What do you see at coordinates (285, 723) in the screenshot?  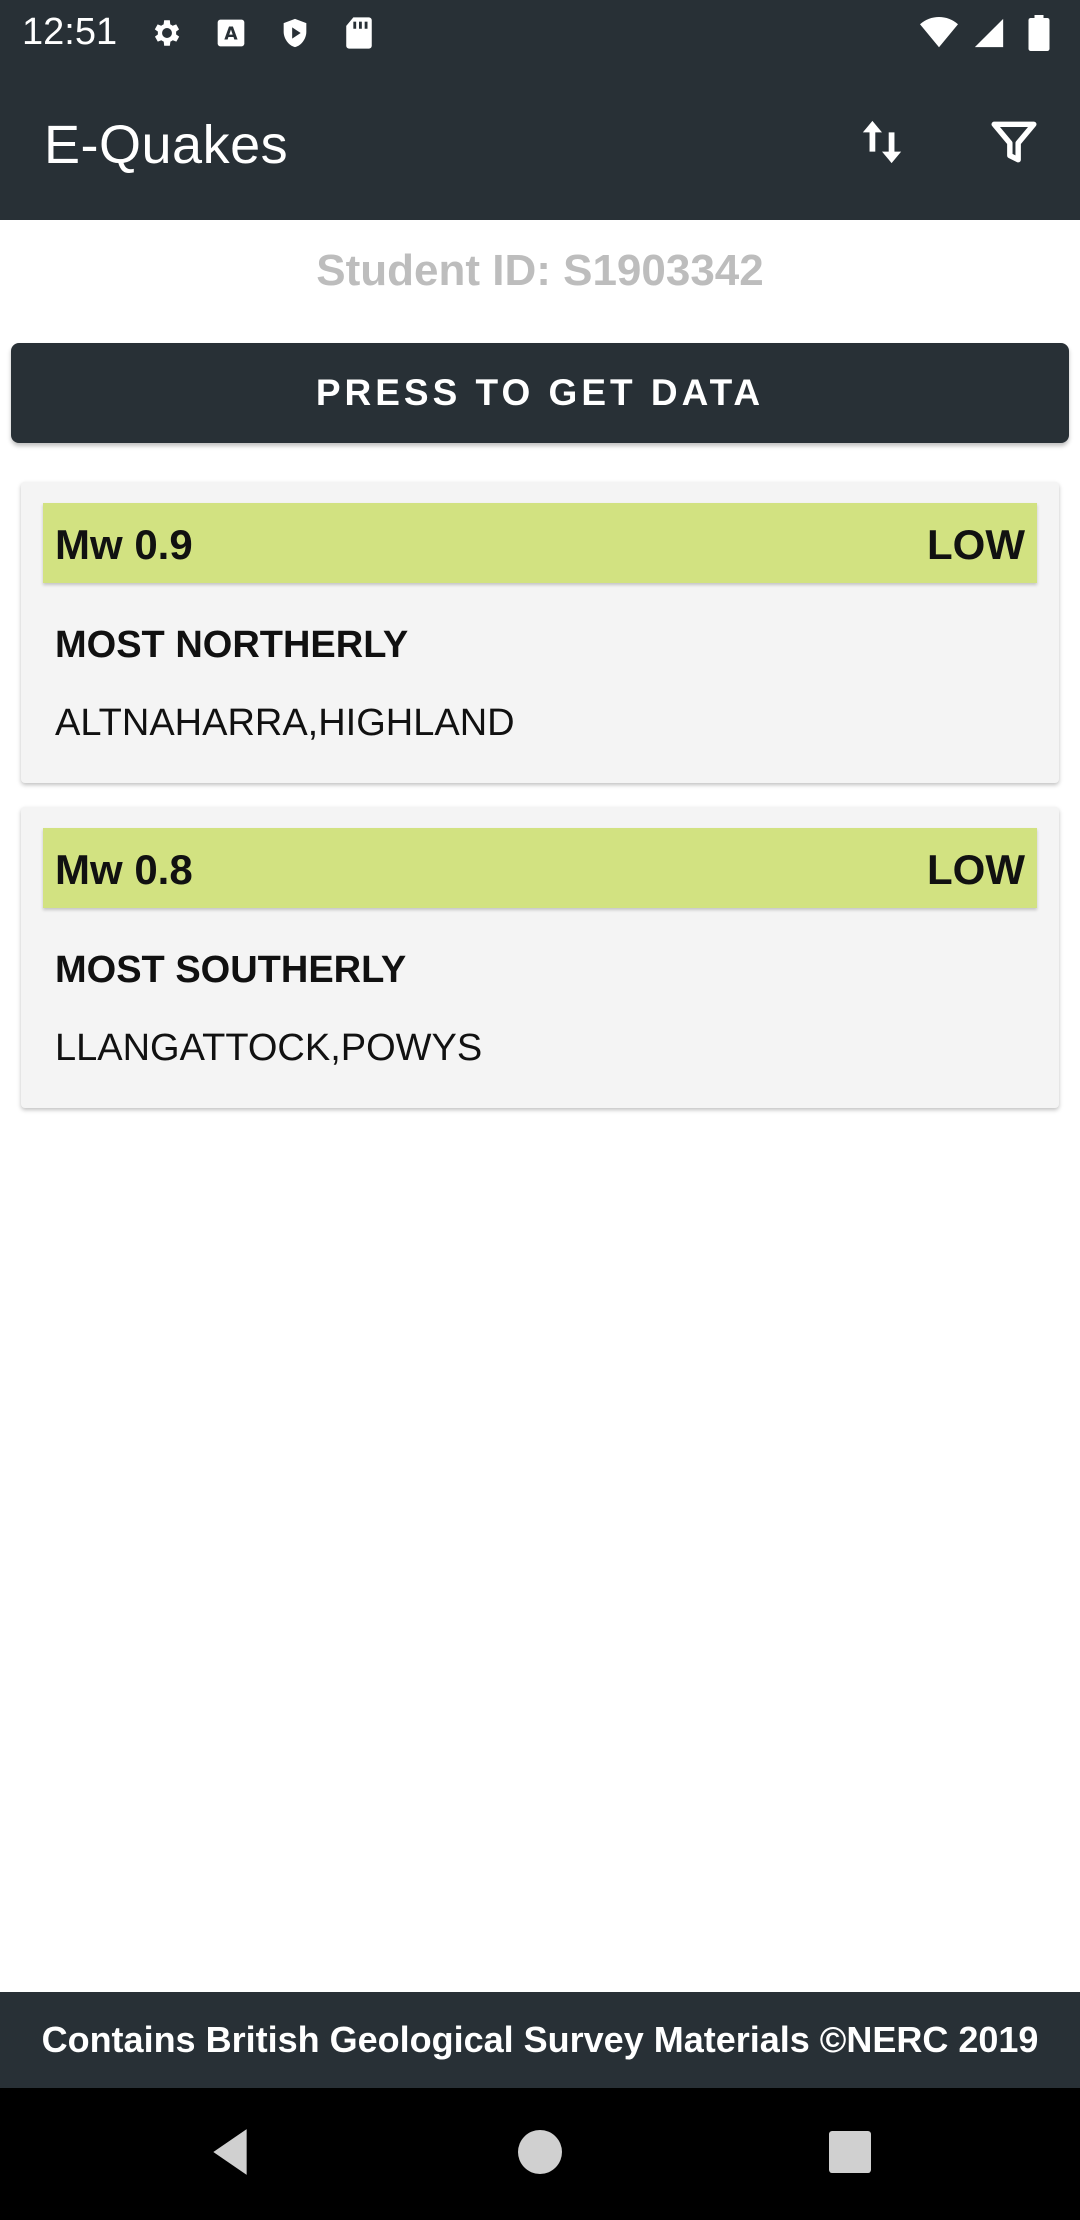 I see `card-location: ALTNAHARRA,HIGHLAND` at bounding box center [285, 723].